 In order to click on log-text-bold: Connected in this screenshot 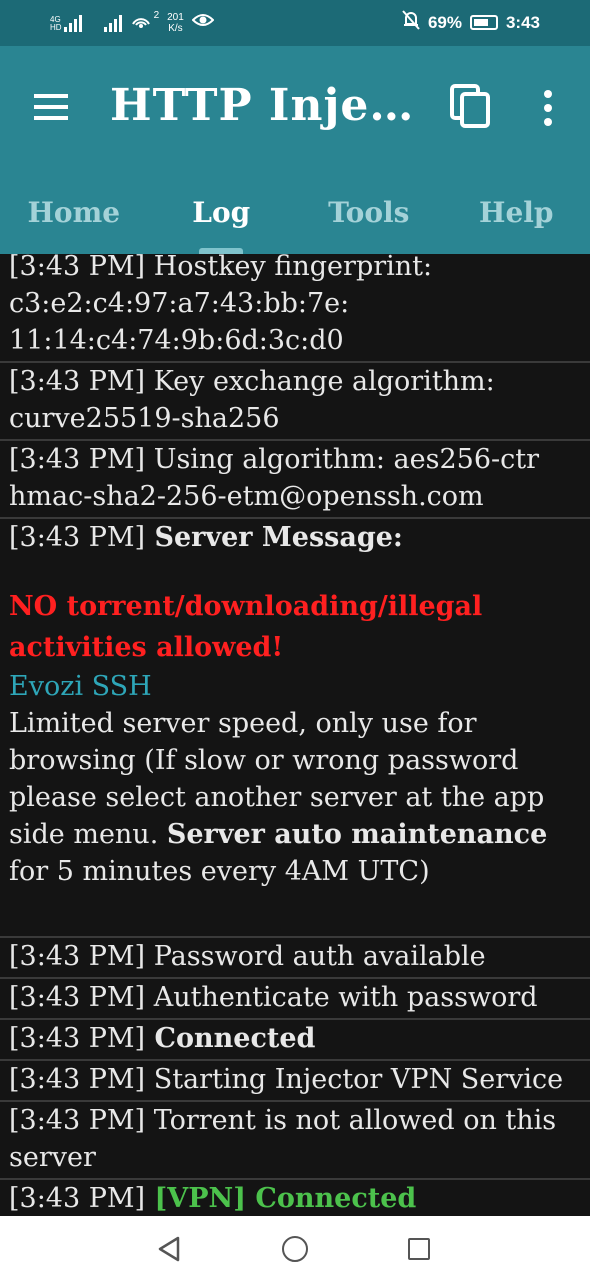, I will do `click(230, 1038)`.